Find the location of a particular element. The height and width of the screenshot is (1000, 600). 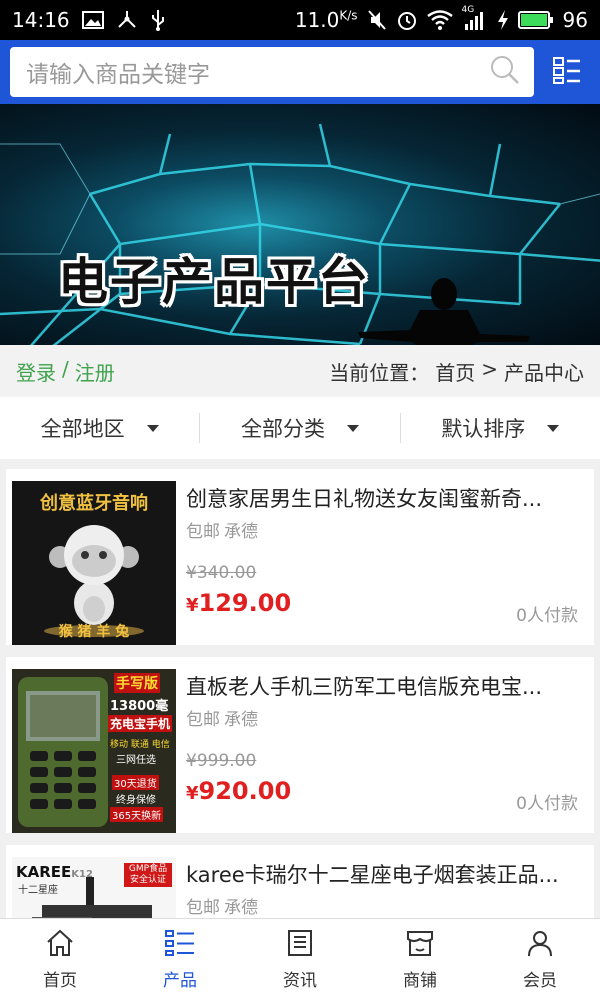

breadcrumb-label: 当前位置： is located at coordinates (379, 372).